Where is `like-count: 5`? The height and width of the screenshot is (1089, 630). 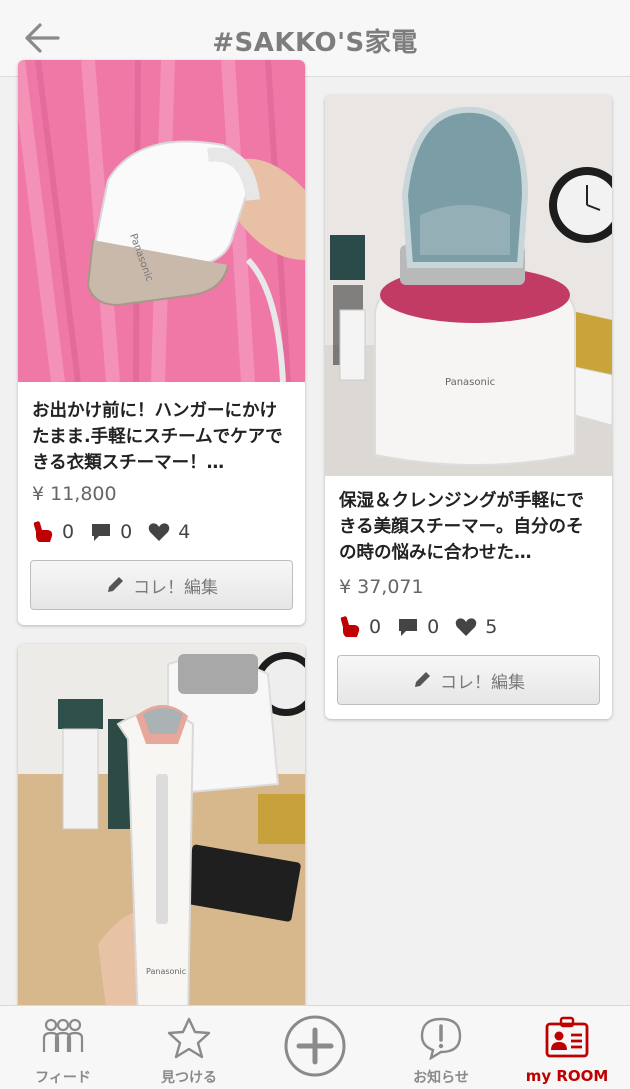 like-count: 5 is located at coordinates (491, 627).